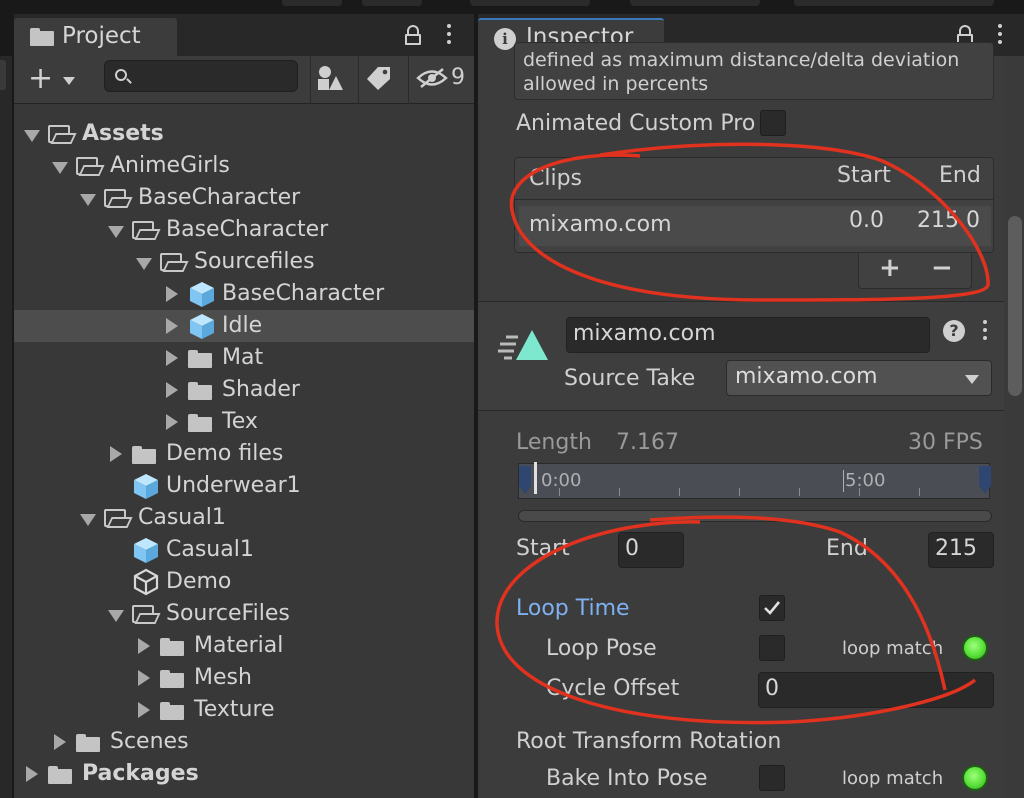  What do you see at coordinates (223, 677) in the screenshot?
I see `tree-item-label: Mesh` at bounding box center [223, 677].